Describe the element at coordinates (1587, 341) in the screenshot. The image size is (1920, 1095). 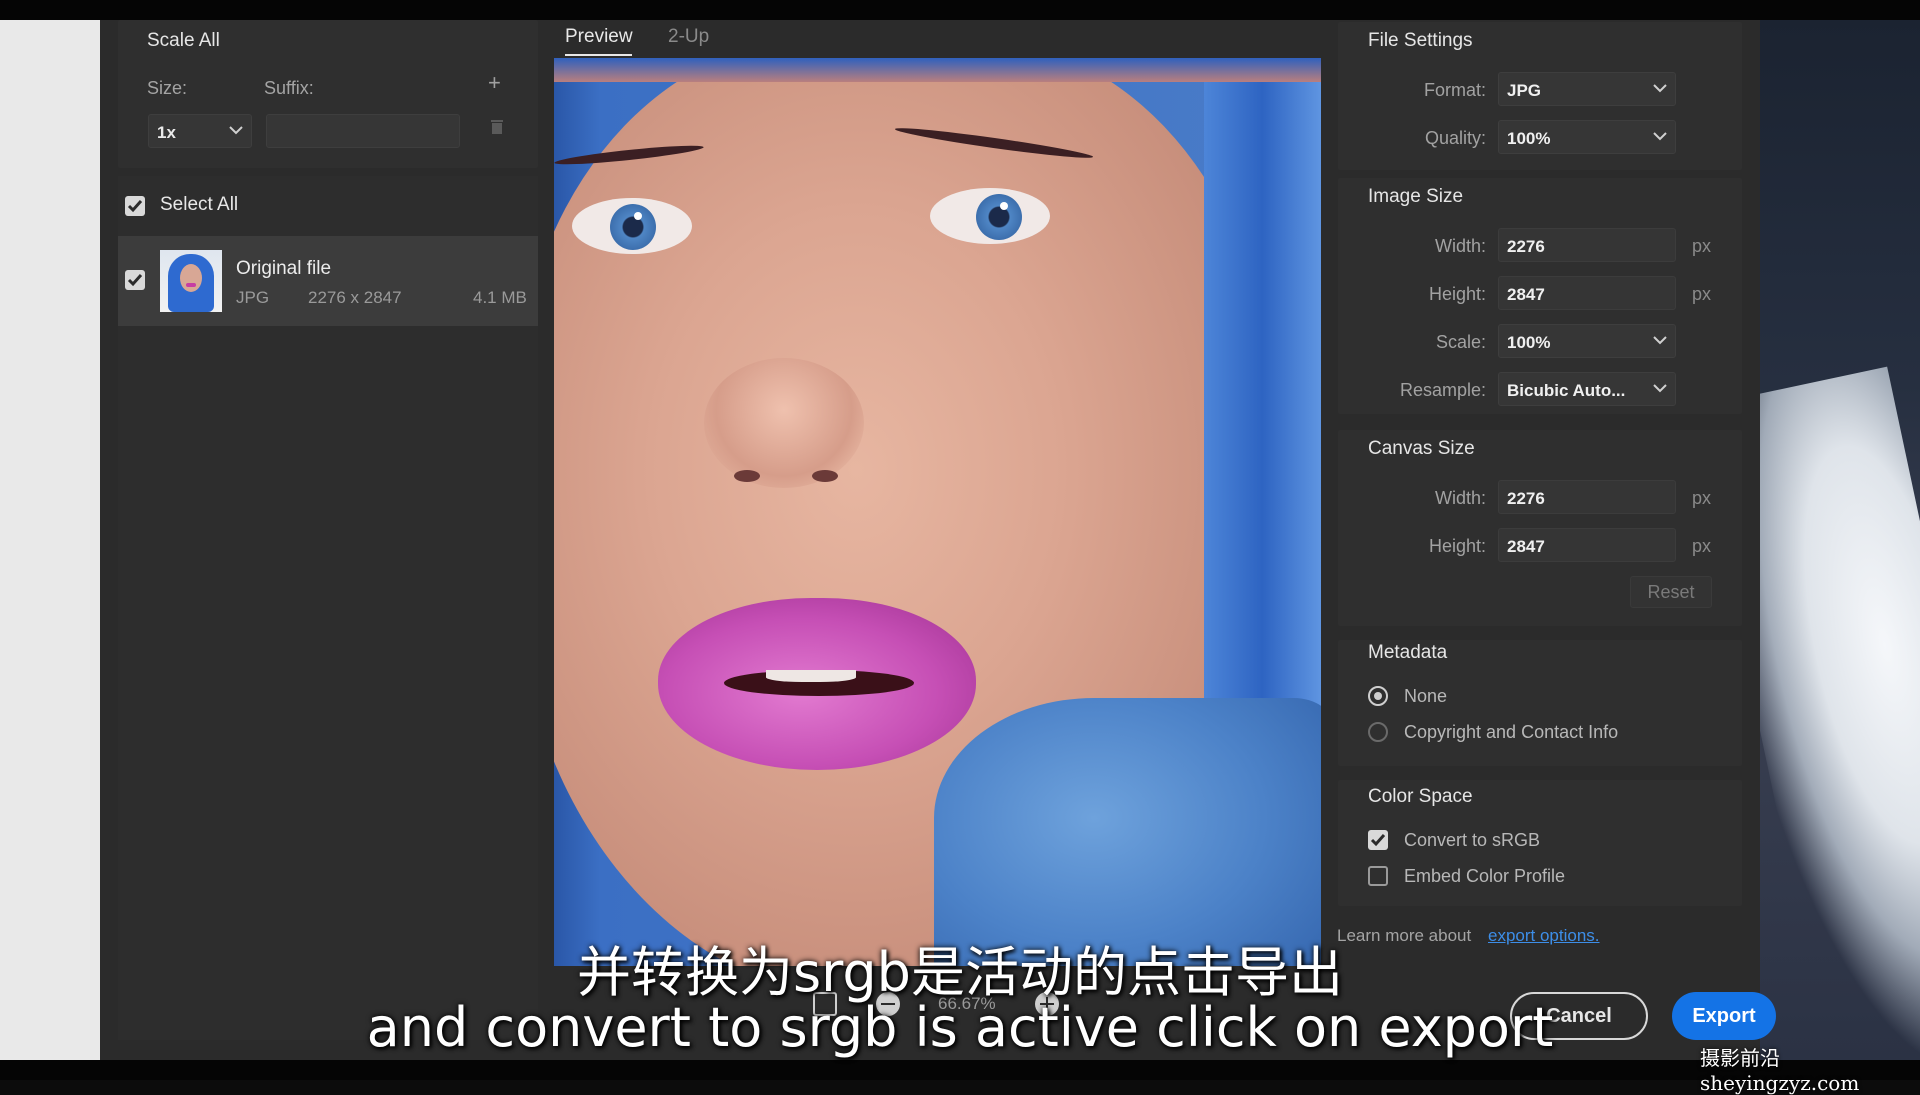
I see `scale-select: 100%` at that location.